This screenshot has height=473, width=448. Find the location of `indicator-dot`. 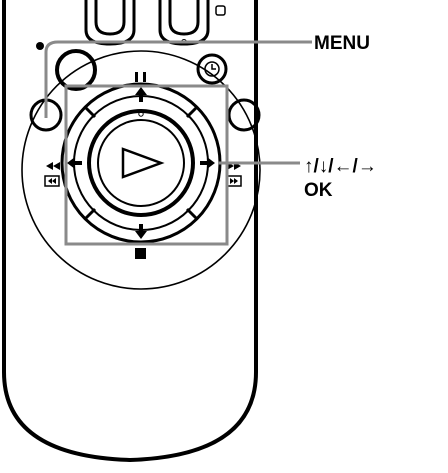

indicator-dot is located at coordinates (40, 46).